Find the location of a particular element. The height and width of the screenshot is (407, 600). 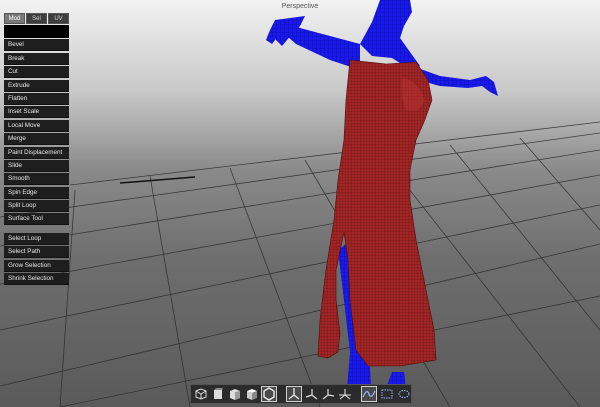

tool-shrink-selection: Shrink Selection is located at coordinates (36, 279).